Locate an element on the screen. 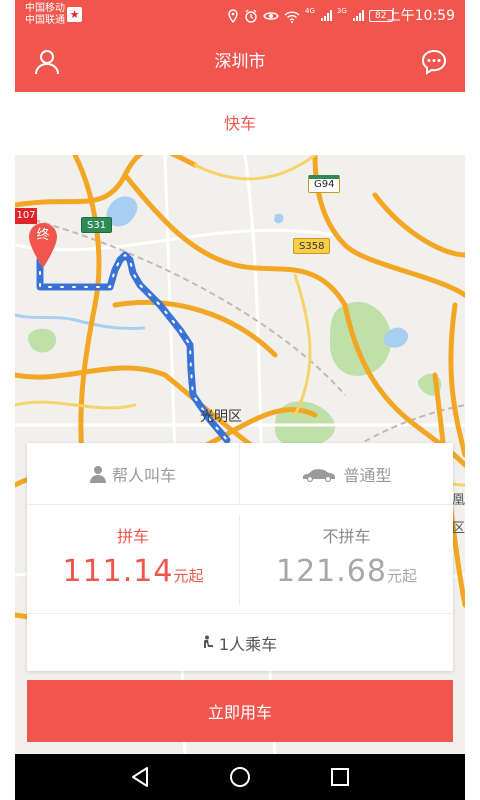 The image size is (480, 800). end-marker-label: 终 is located at coordinates (43, 235).